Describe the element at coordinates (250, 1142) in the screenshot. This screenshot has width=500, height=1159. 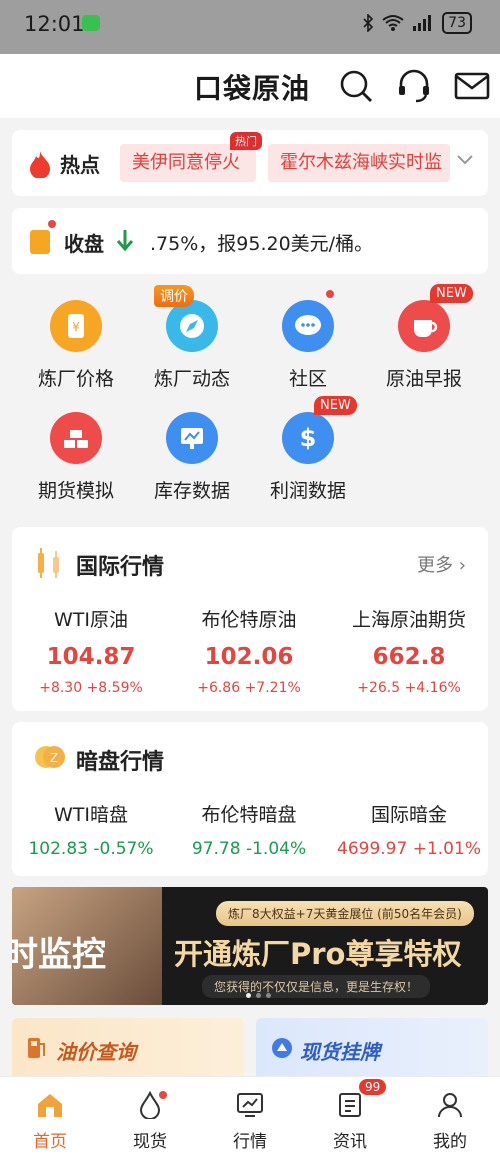
I see `nav-label: 行情` at that location.